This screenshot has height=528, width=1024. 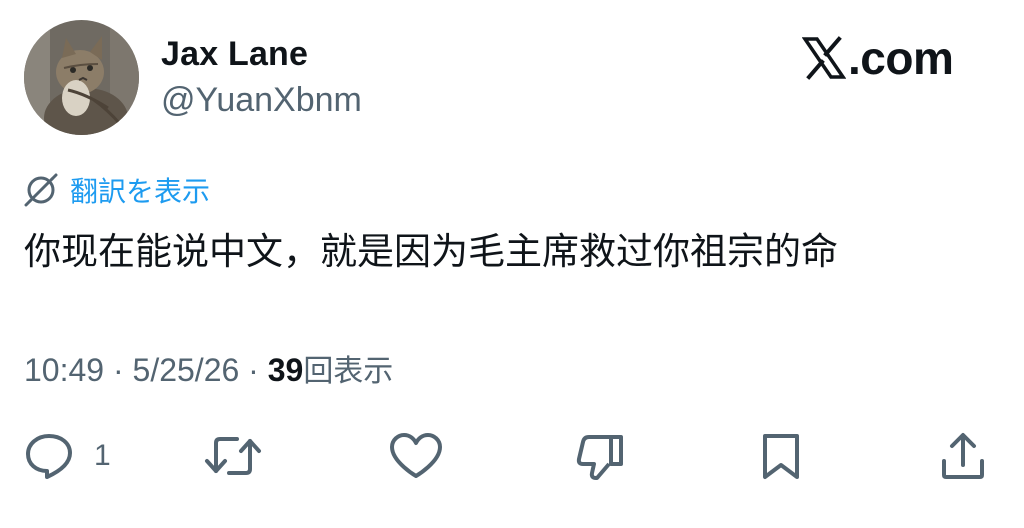 I want to click on translate-link: 翻訳を表示, so click(x=117, y=190).